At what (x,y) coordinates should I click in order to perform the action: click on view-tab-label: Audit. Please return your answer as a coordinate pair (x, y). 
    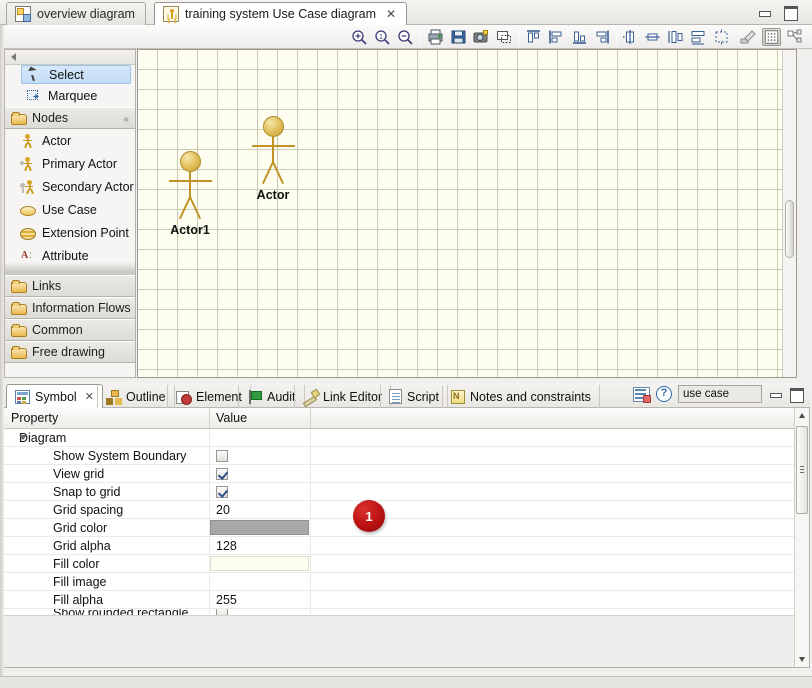
    Looking at the image, I should click on (281, 396).